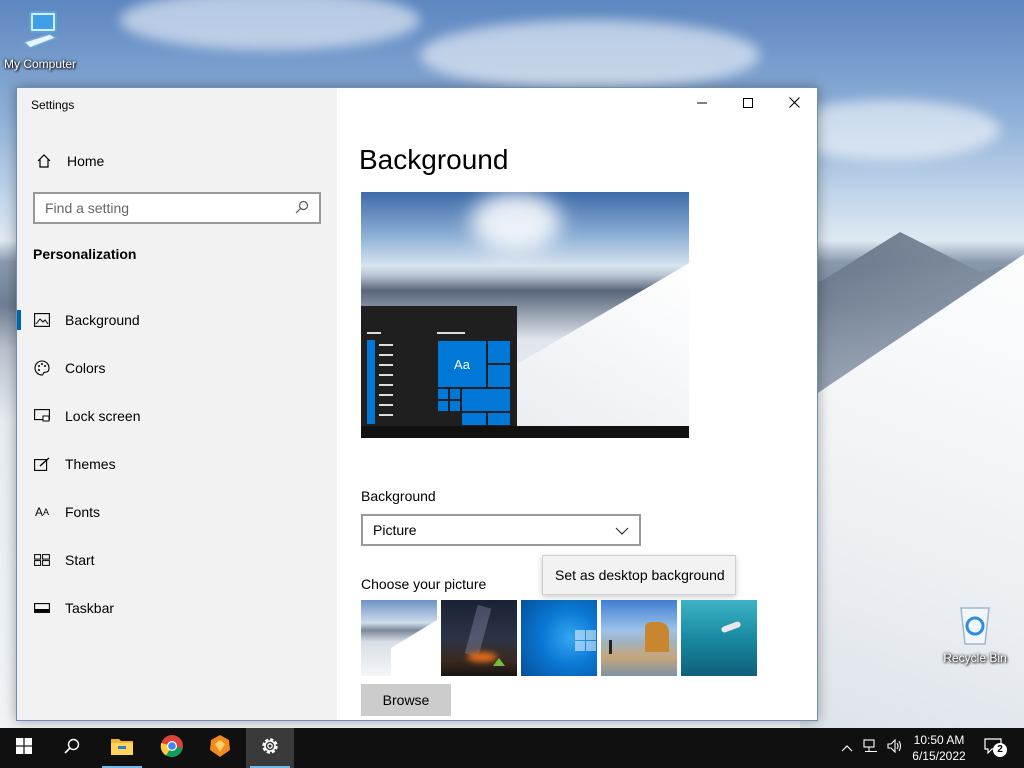  Describe the element at coordinates (177, 208) in the screenshot. I see `search-input: Find a setting` at that location.